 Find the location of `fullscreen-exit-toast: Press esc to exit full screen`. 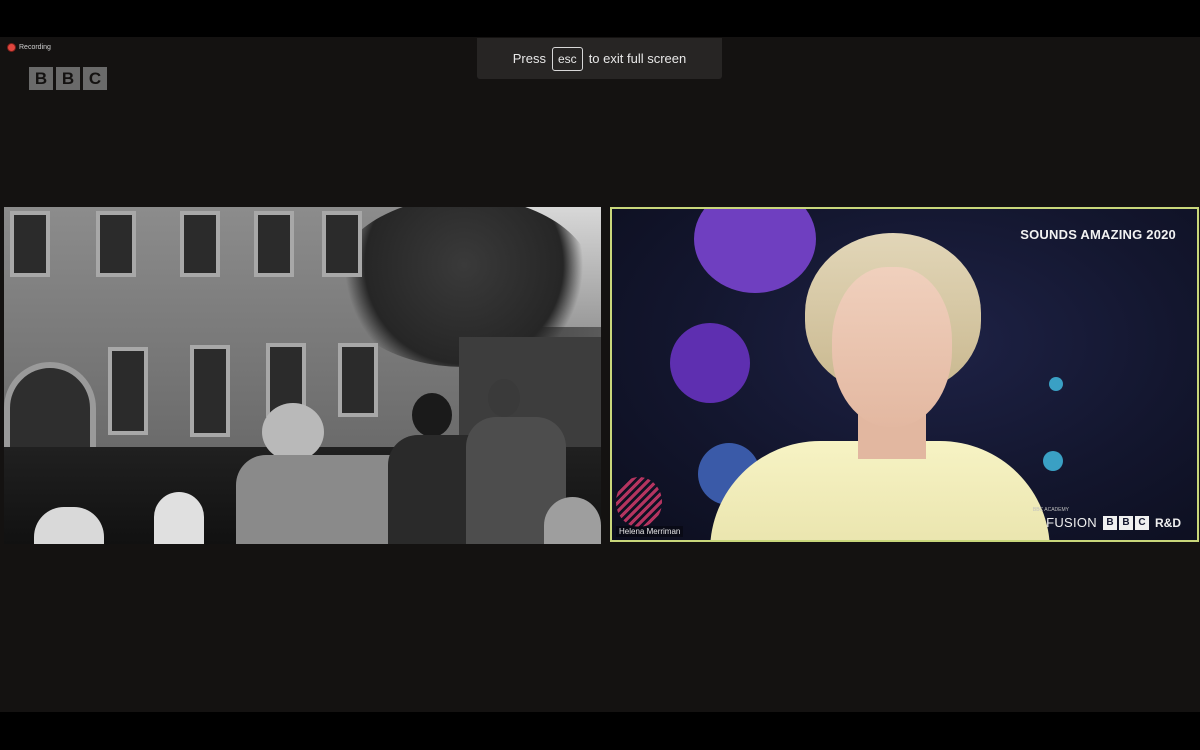

fullscreen-exit-toast: Press esc to exit full screen is located at coordinates (599, 58).